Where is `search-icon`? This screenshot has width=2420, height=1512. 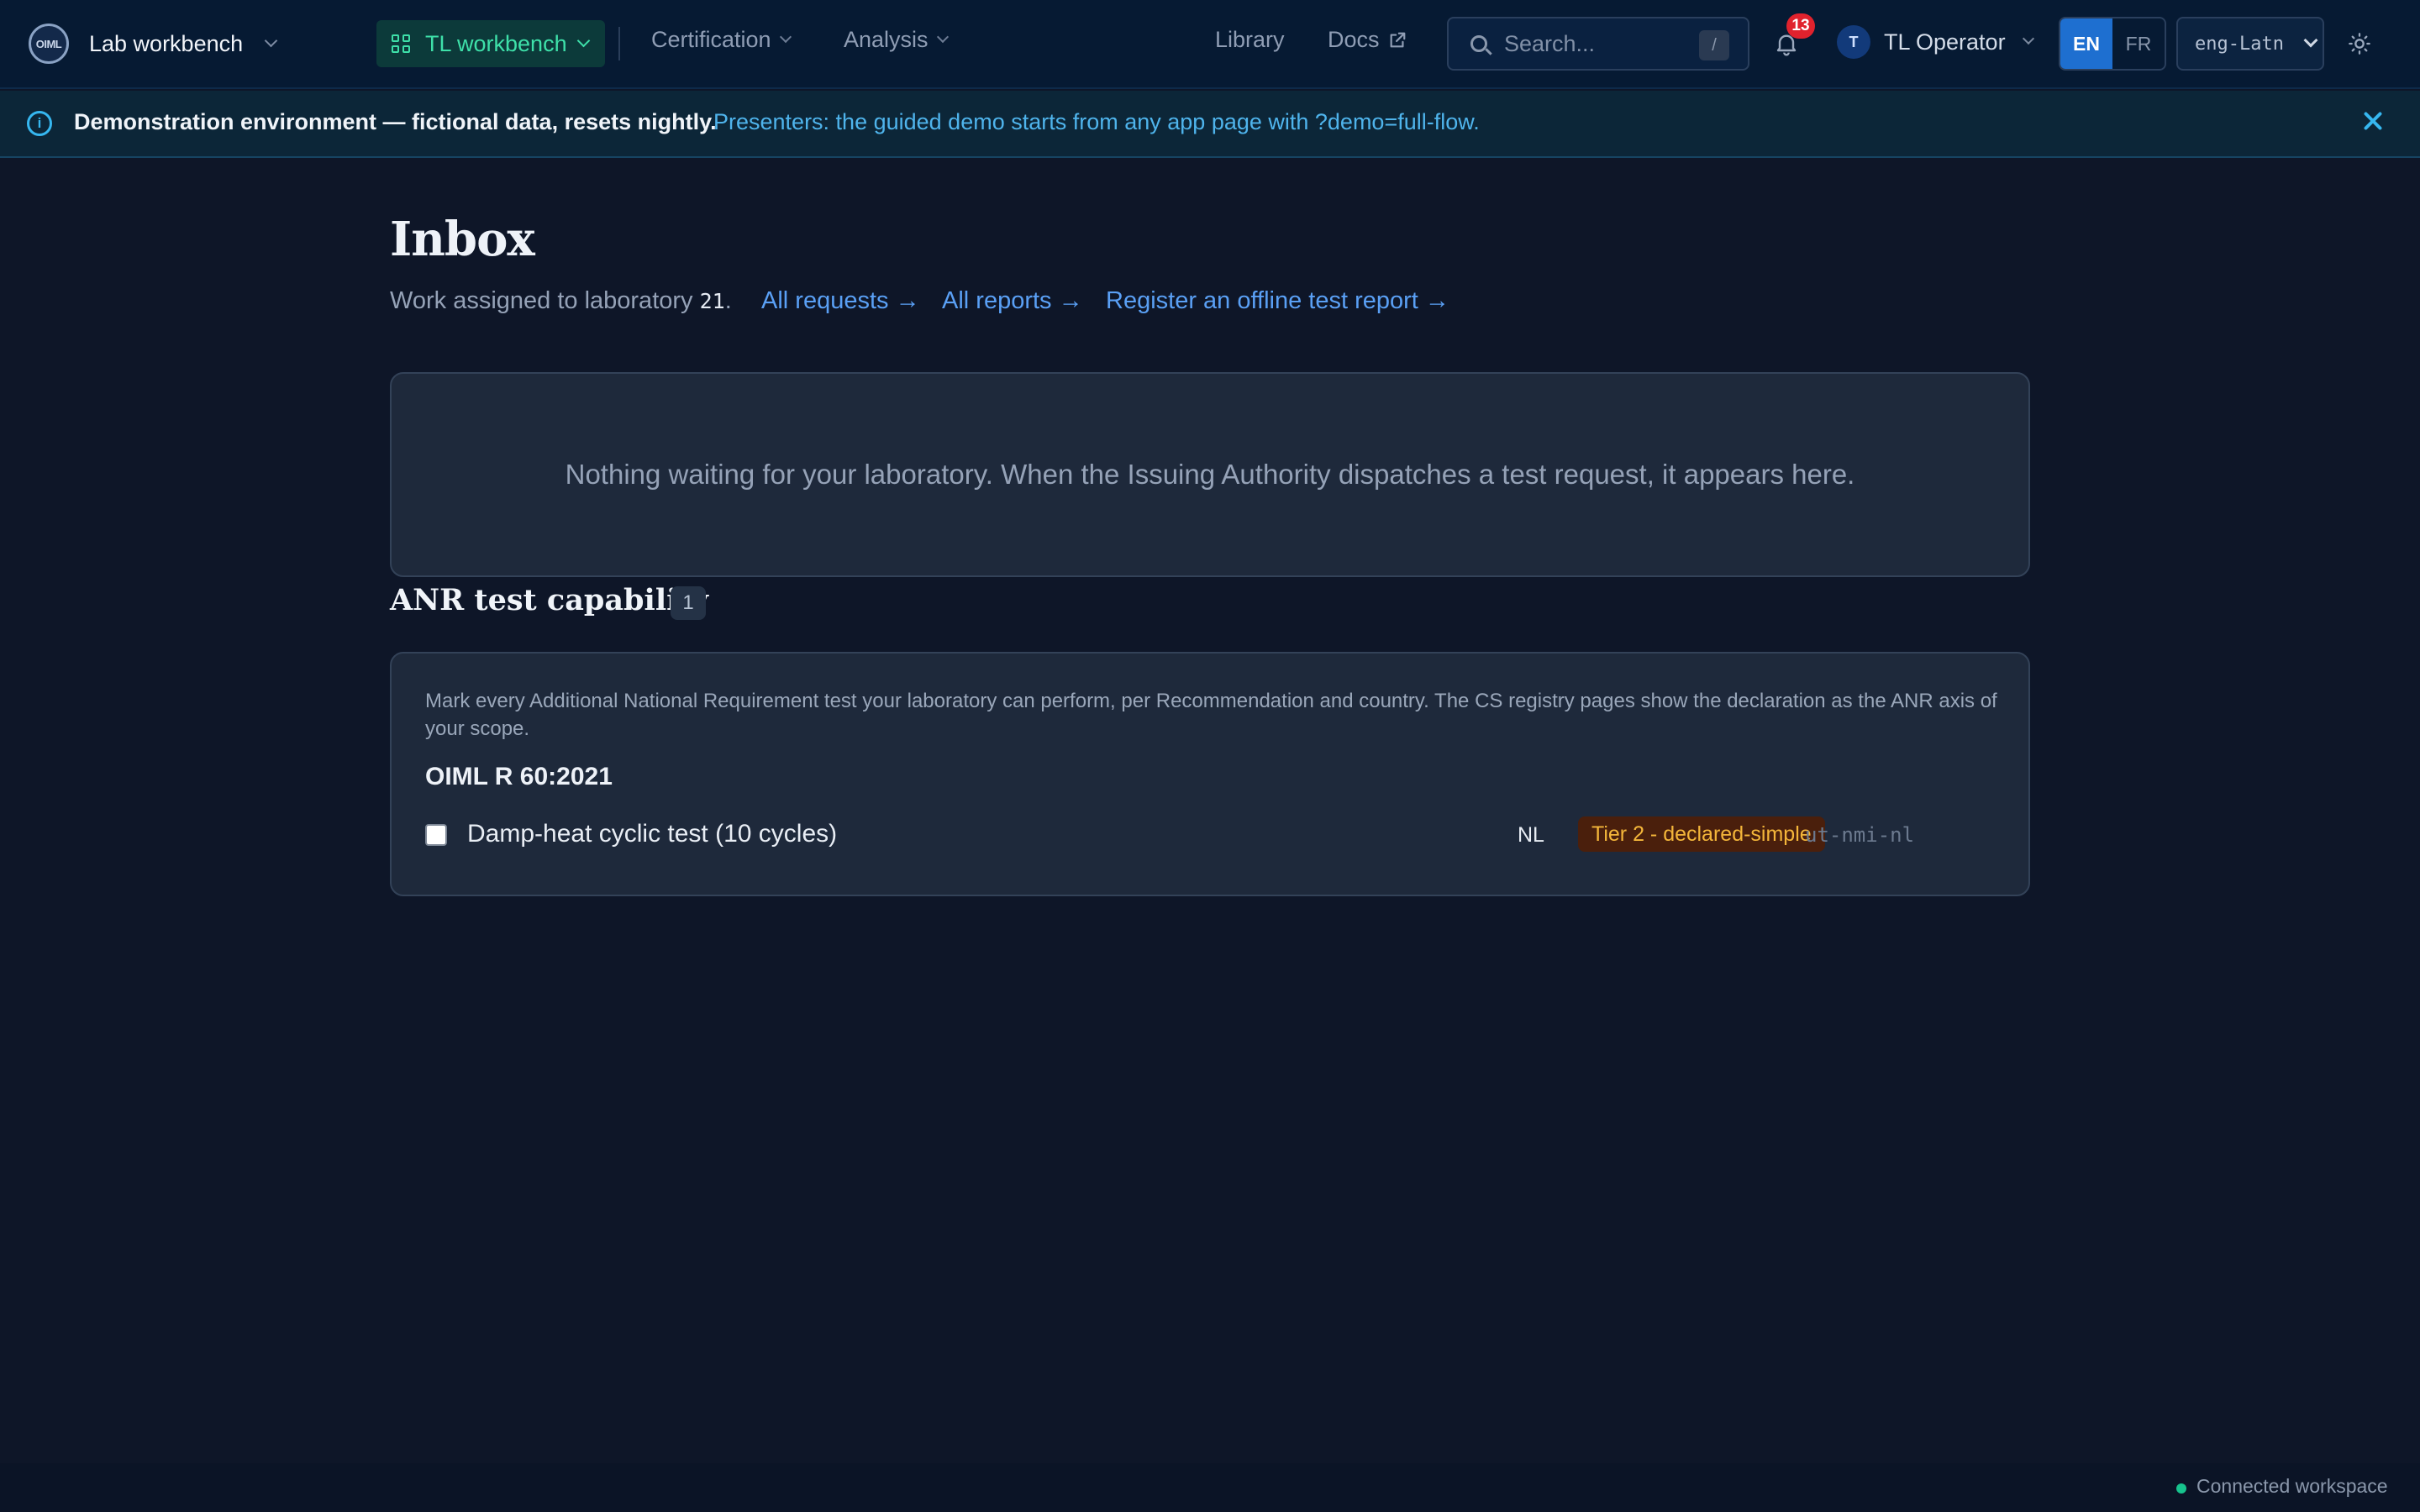
search-icon is located at coordinates (1478, 43).